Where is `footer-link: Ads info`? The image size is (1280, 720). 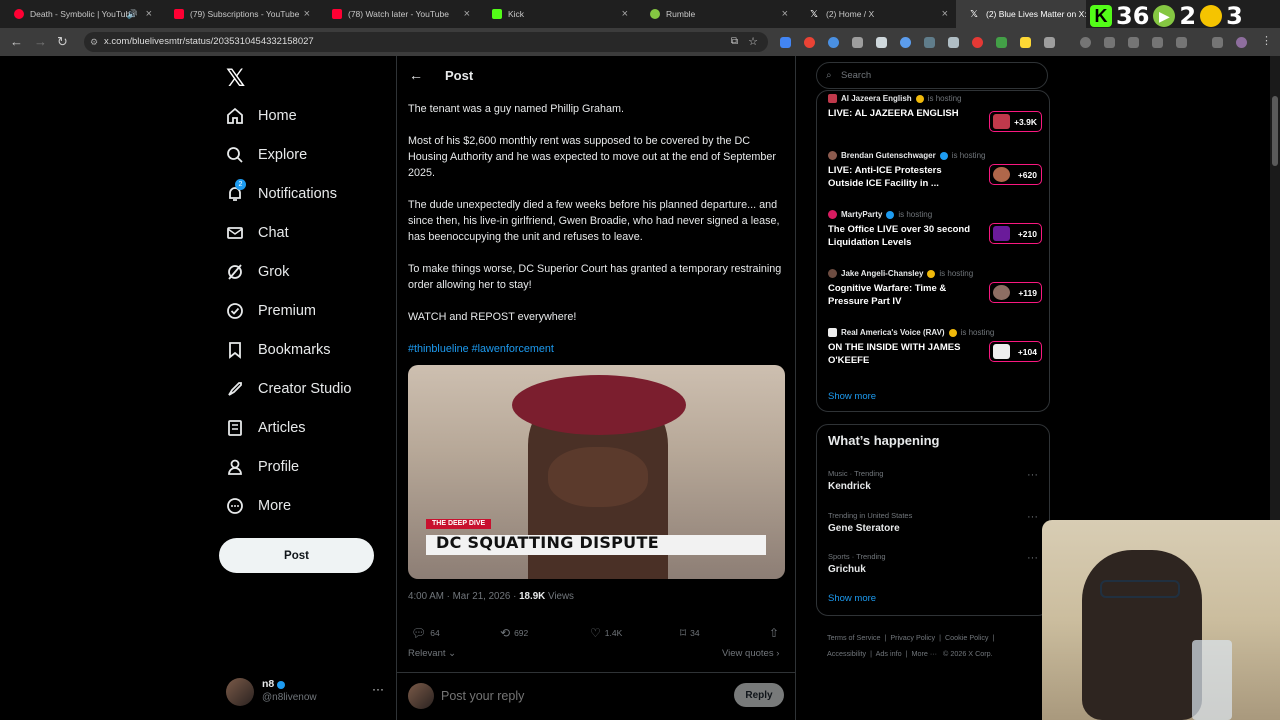
footer-link: Ads info is located at coordinates (889, 653).